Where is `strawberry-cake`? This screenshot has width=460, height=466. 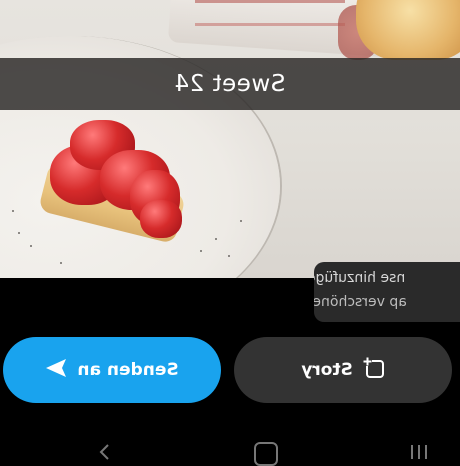 strawberry-cake is located at coordinates (114, 185).